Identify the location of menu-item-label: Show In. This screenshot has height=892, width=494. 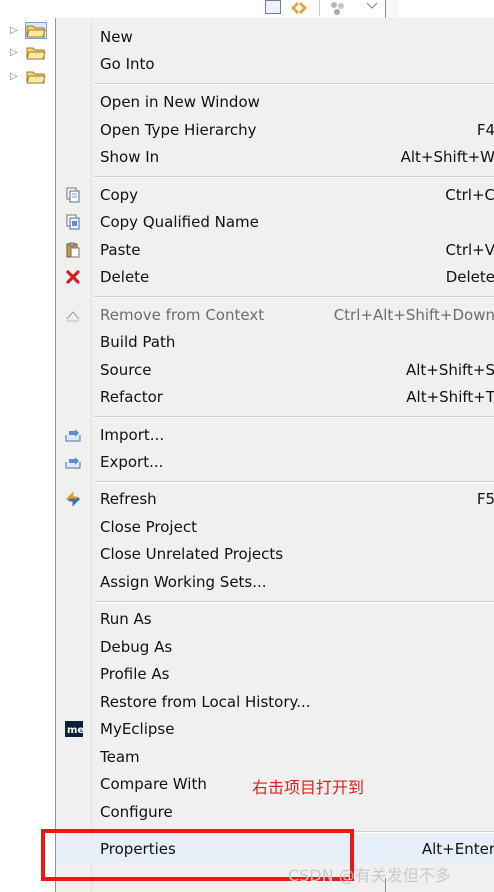
(130, 157).